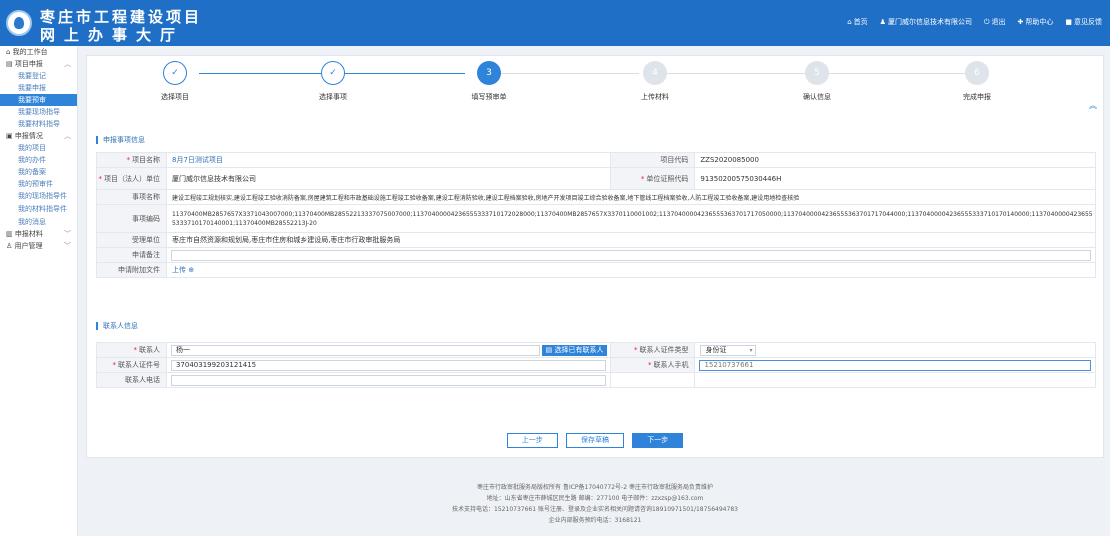 Image resolution: width=1110 pixels, height=536 pixels. Describe the element at coordinates (38, 76) in the screenshot. I see `sidebar-item-register: 我要登记` at that location.